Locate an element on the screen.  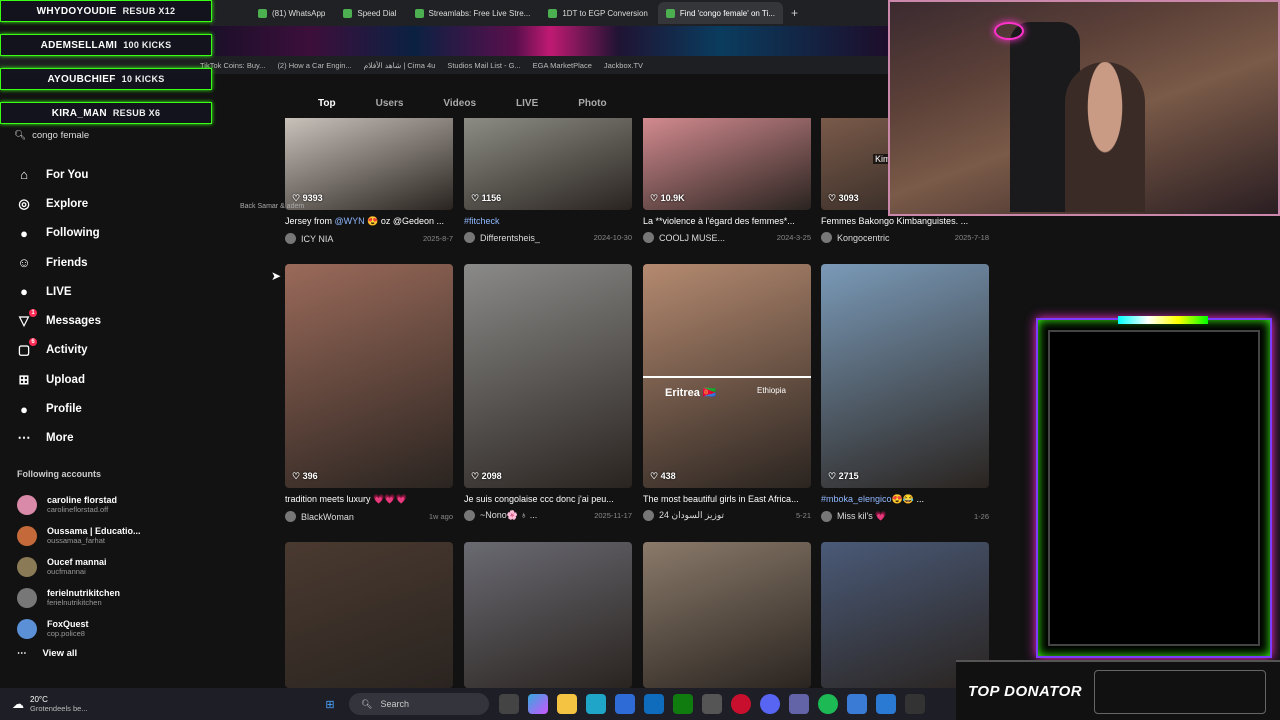
sidebar-item-more: ⋯ More is located at coordinates (58, 438).